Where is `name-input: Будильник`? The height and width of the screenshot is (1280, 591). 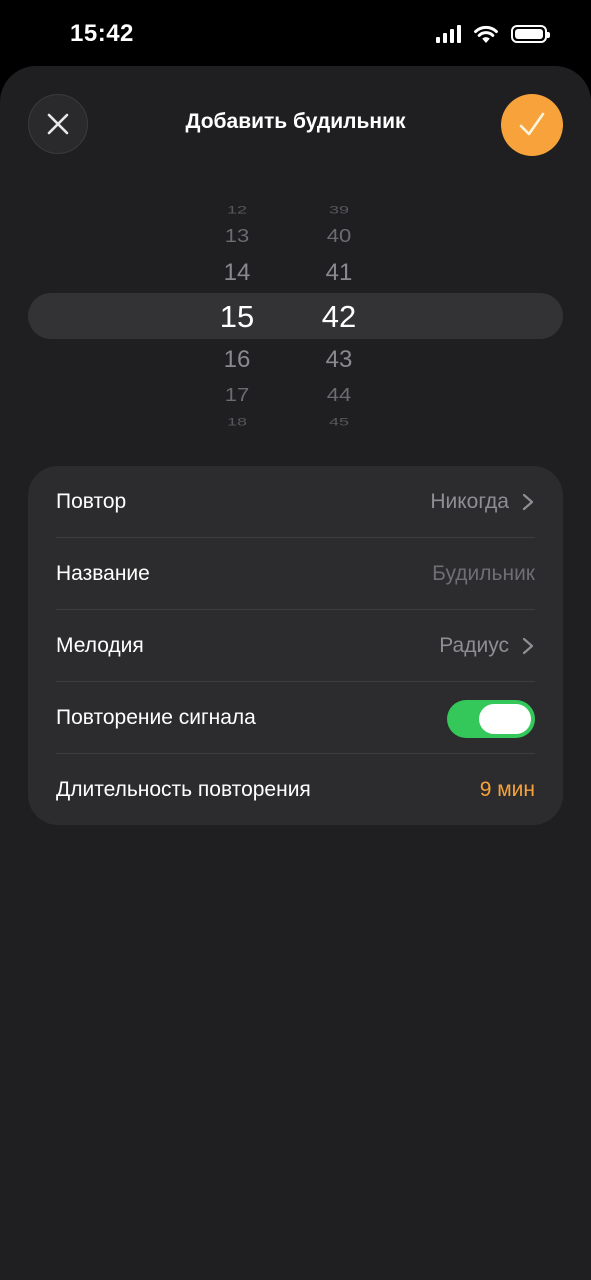
name-input: Будильник is located at coordinates (483, 574).